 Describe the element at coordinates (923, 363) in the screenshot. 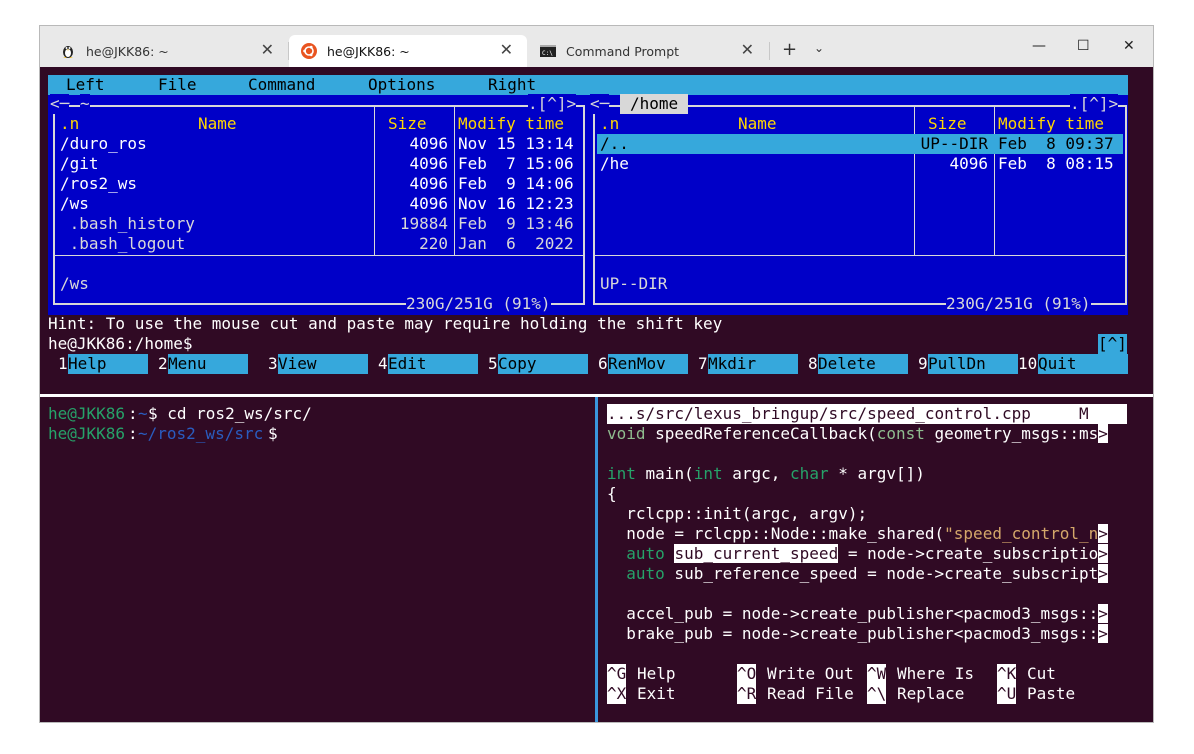

I see `fkey-num: 9` at that location.